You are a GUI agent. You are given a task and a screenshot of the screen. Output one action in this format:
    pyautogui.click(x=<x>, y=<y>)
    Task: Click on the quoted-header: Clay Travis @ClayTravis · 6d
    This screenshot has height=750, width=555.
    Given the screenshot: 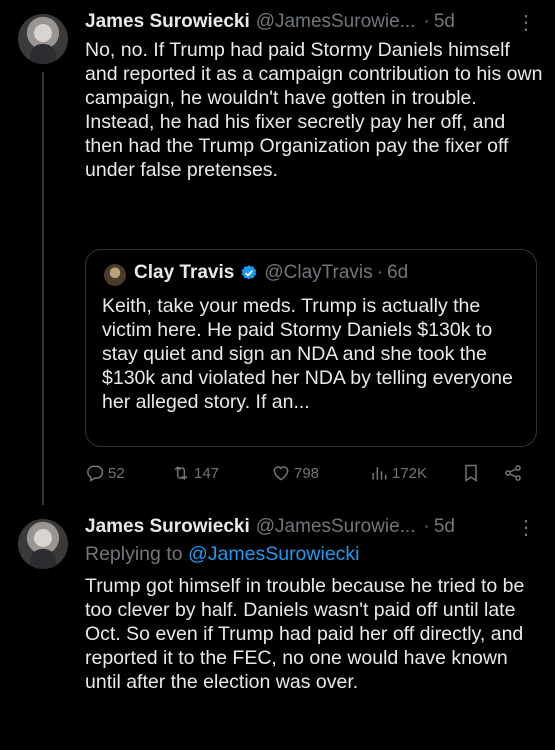 What is the action you would take?
    pyautogui.click(x=271, y=273)
    